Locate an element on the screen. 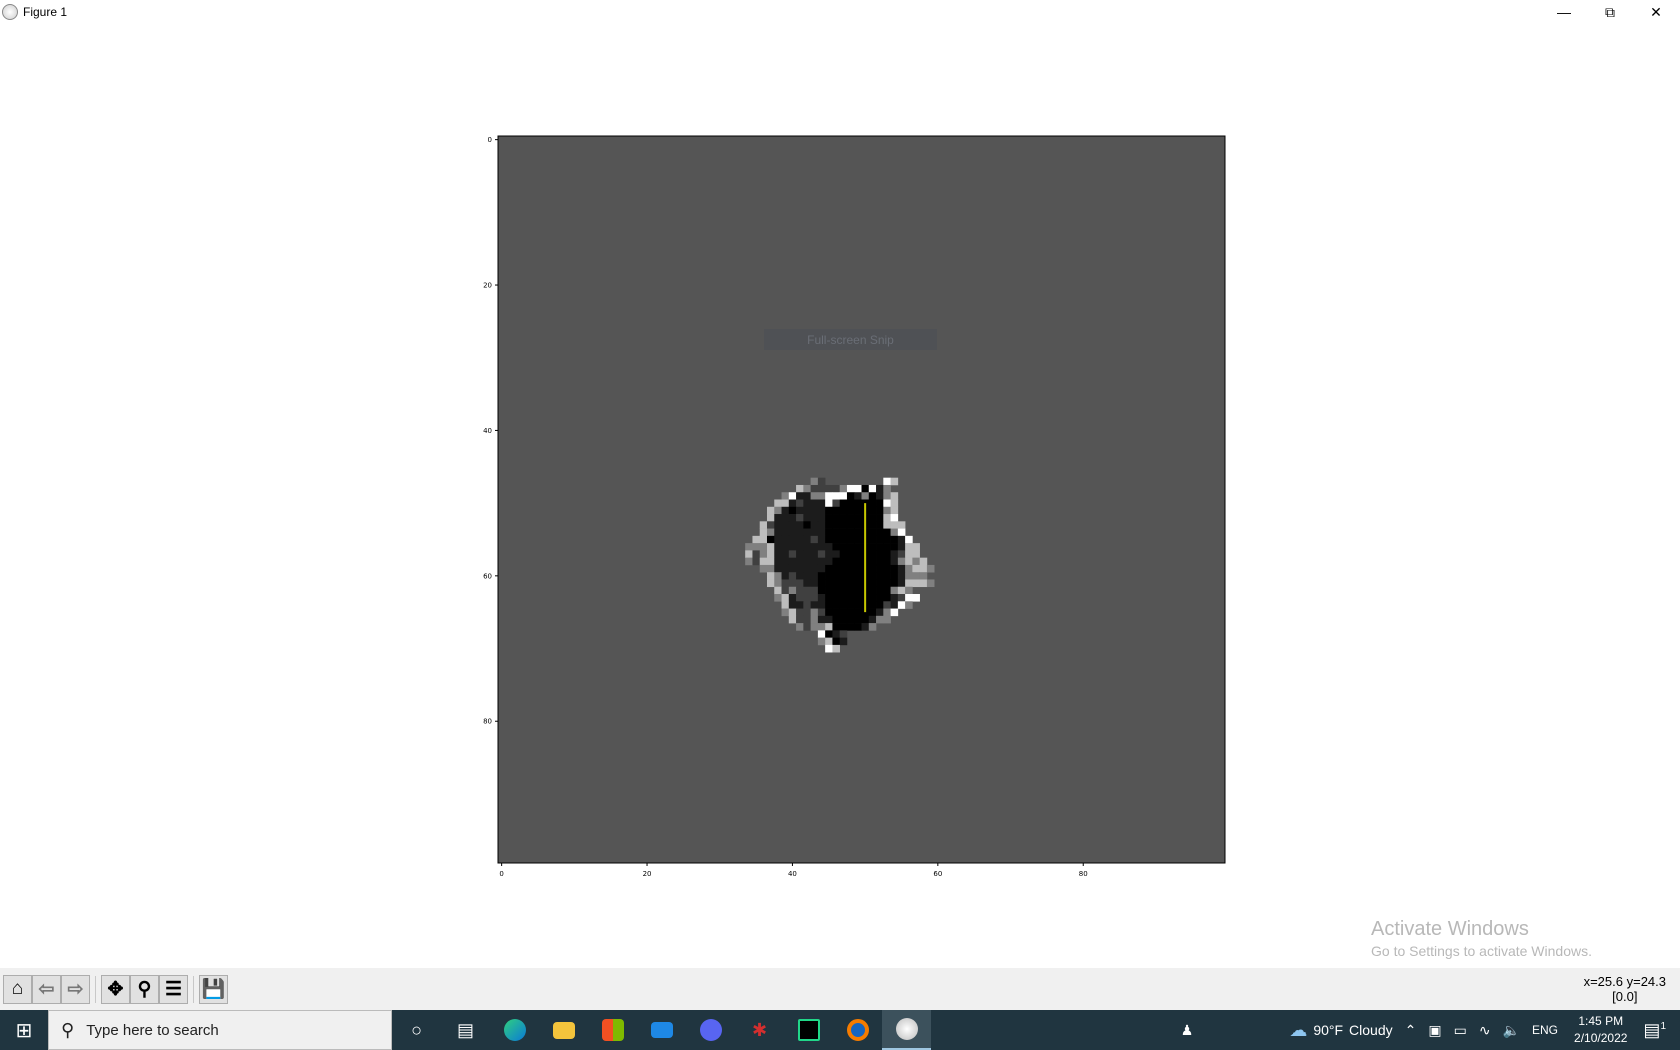  file-explorer-button is located at coordinates (563, 1030).